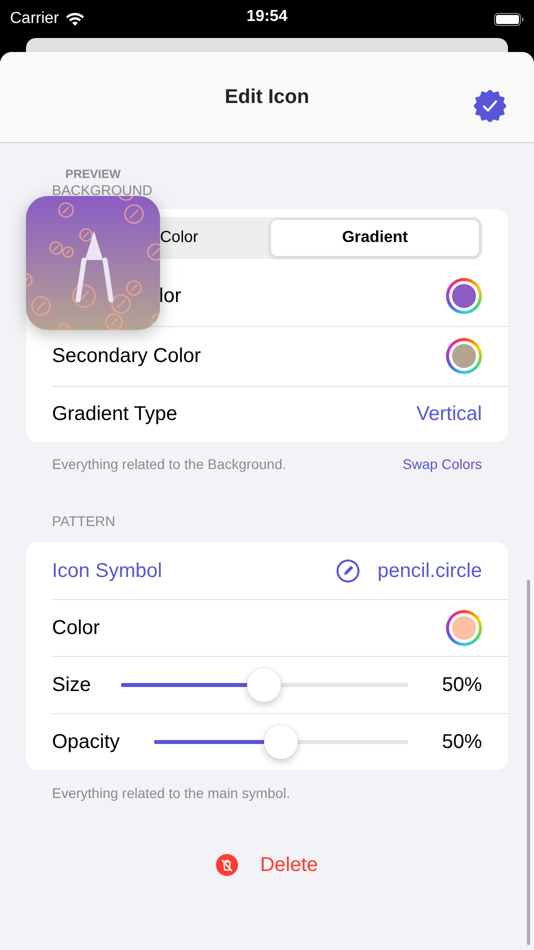  What do you see at coordinates (449, 414) in the screenshot?
I see `row-value-link: Vertical` at bounding box center [449, 414].